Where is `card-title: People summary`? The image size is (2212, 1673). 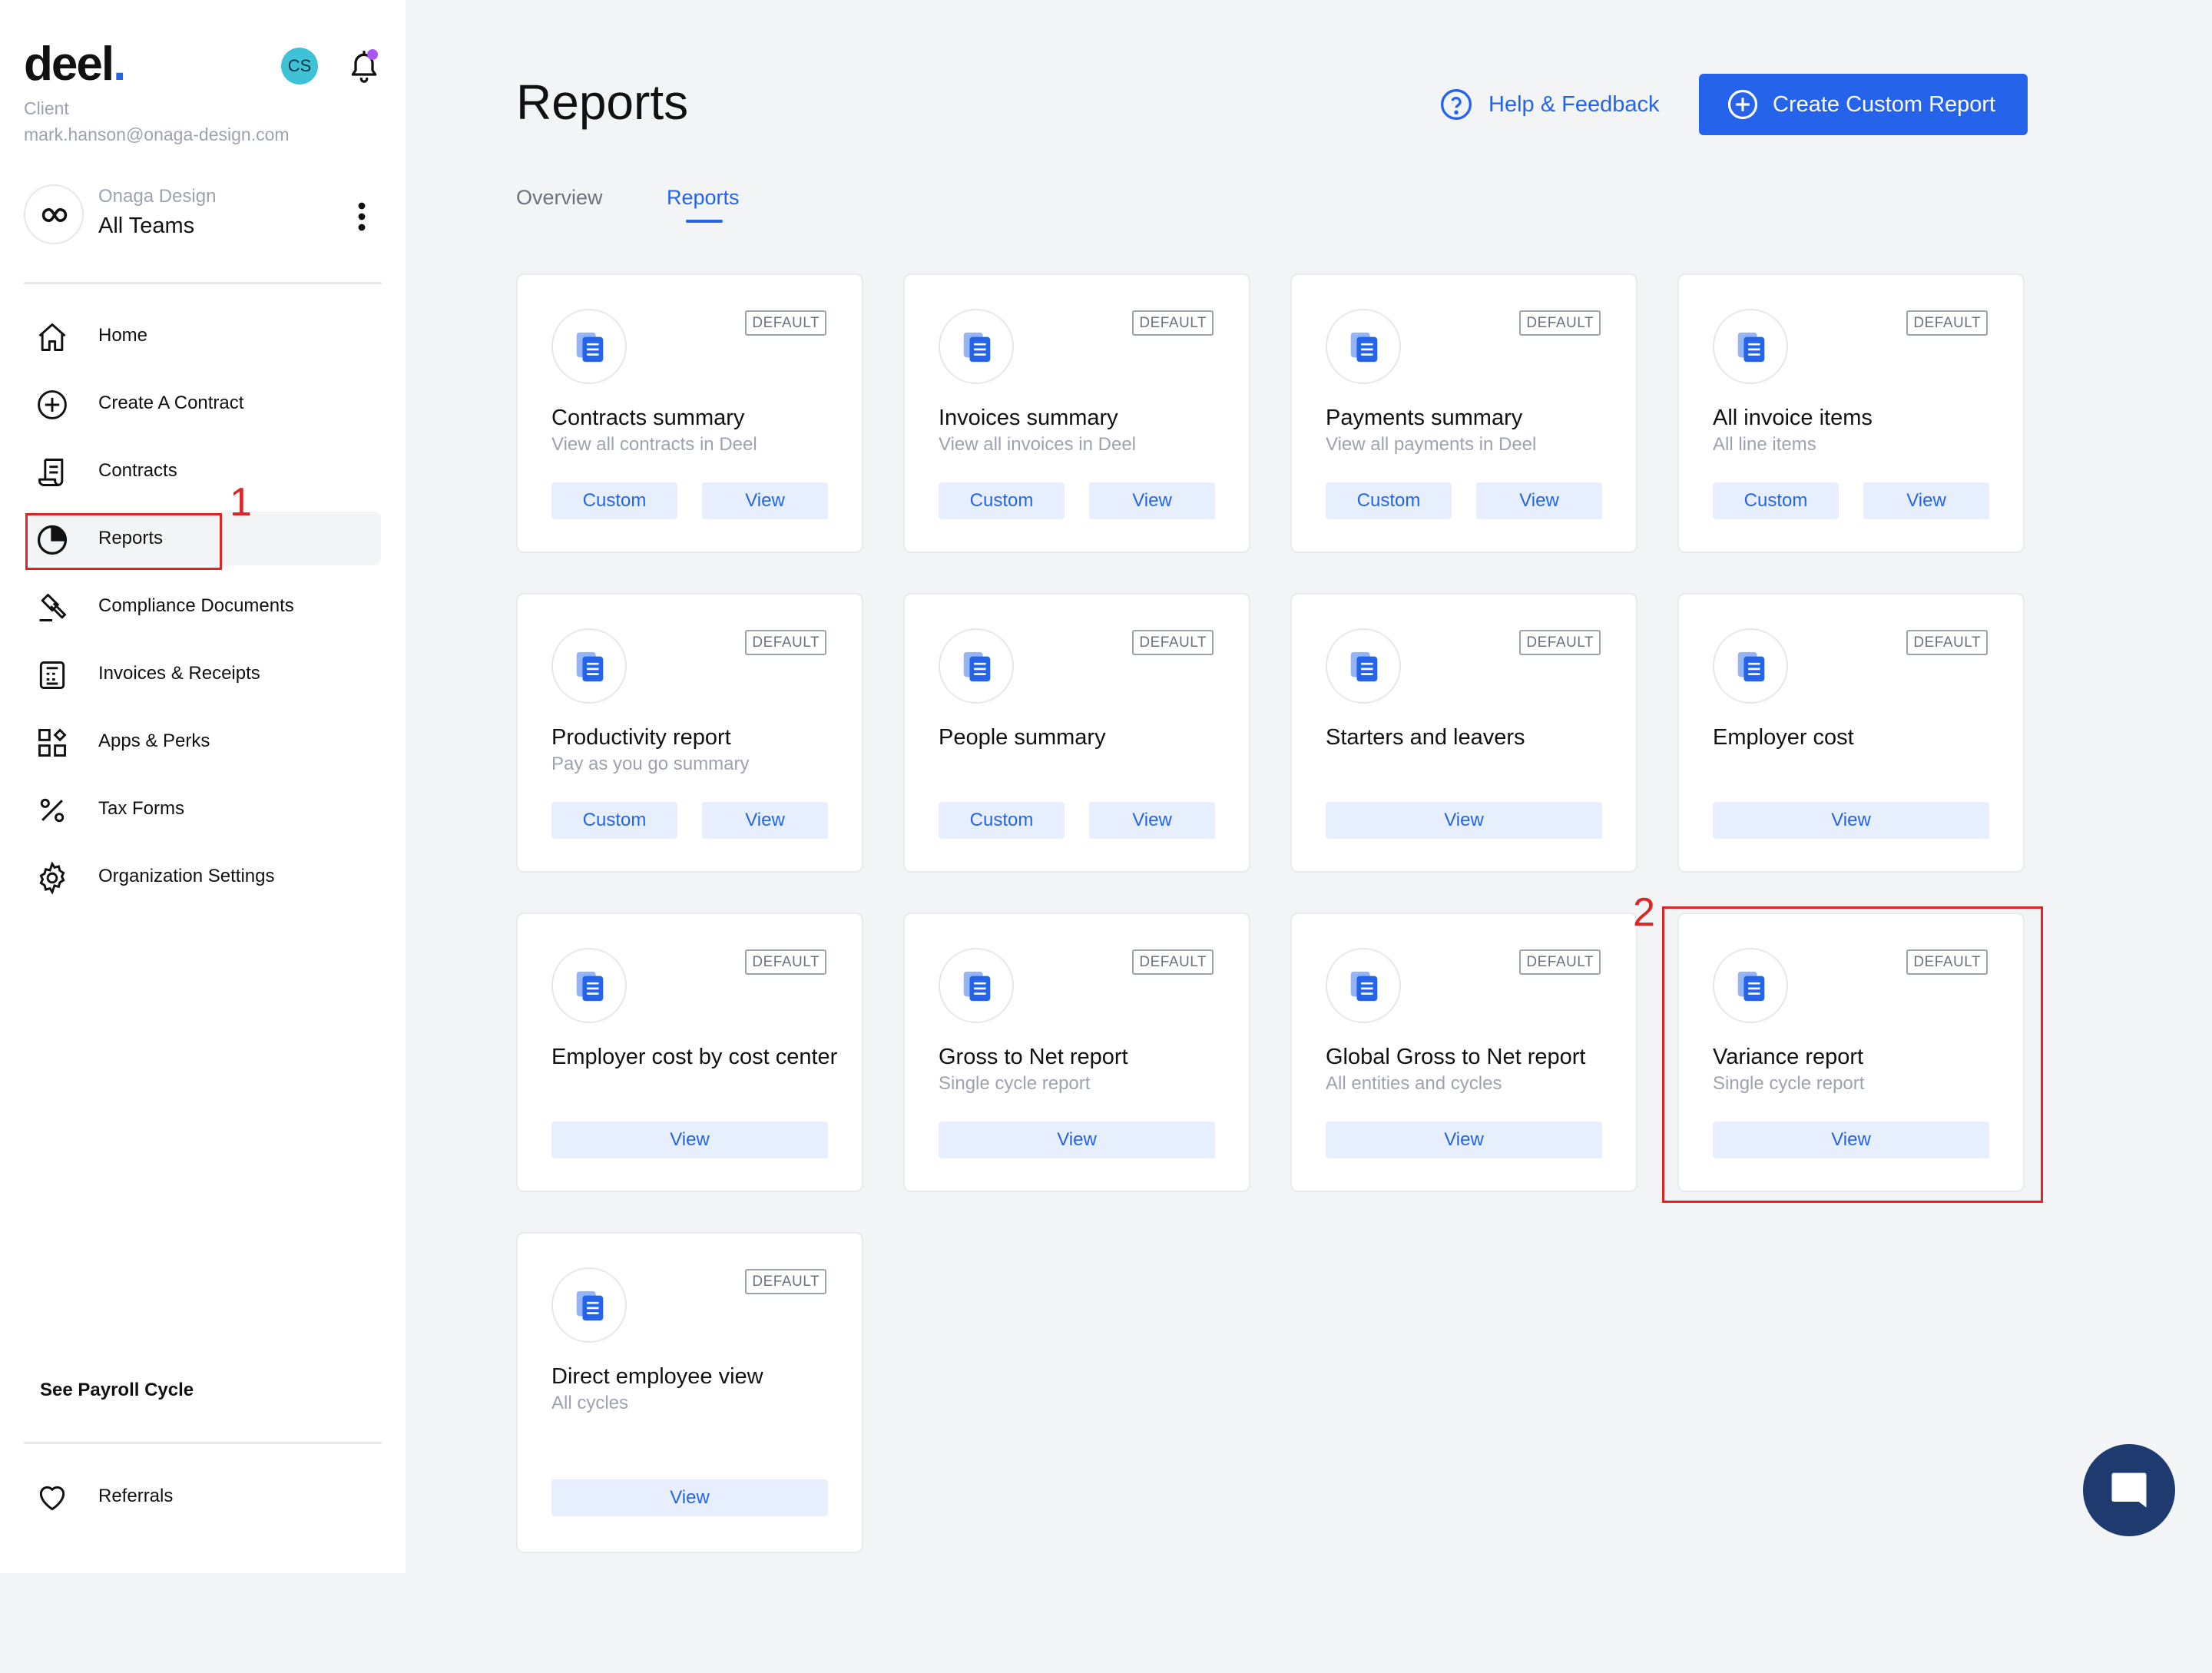 card-title: People summary is located at coordinates (1022, 737).